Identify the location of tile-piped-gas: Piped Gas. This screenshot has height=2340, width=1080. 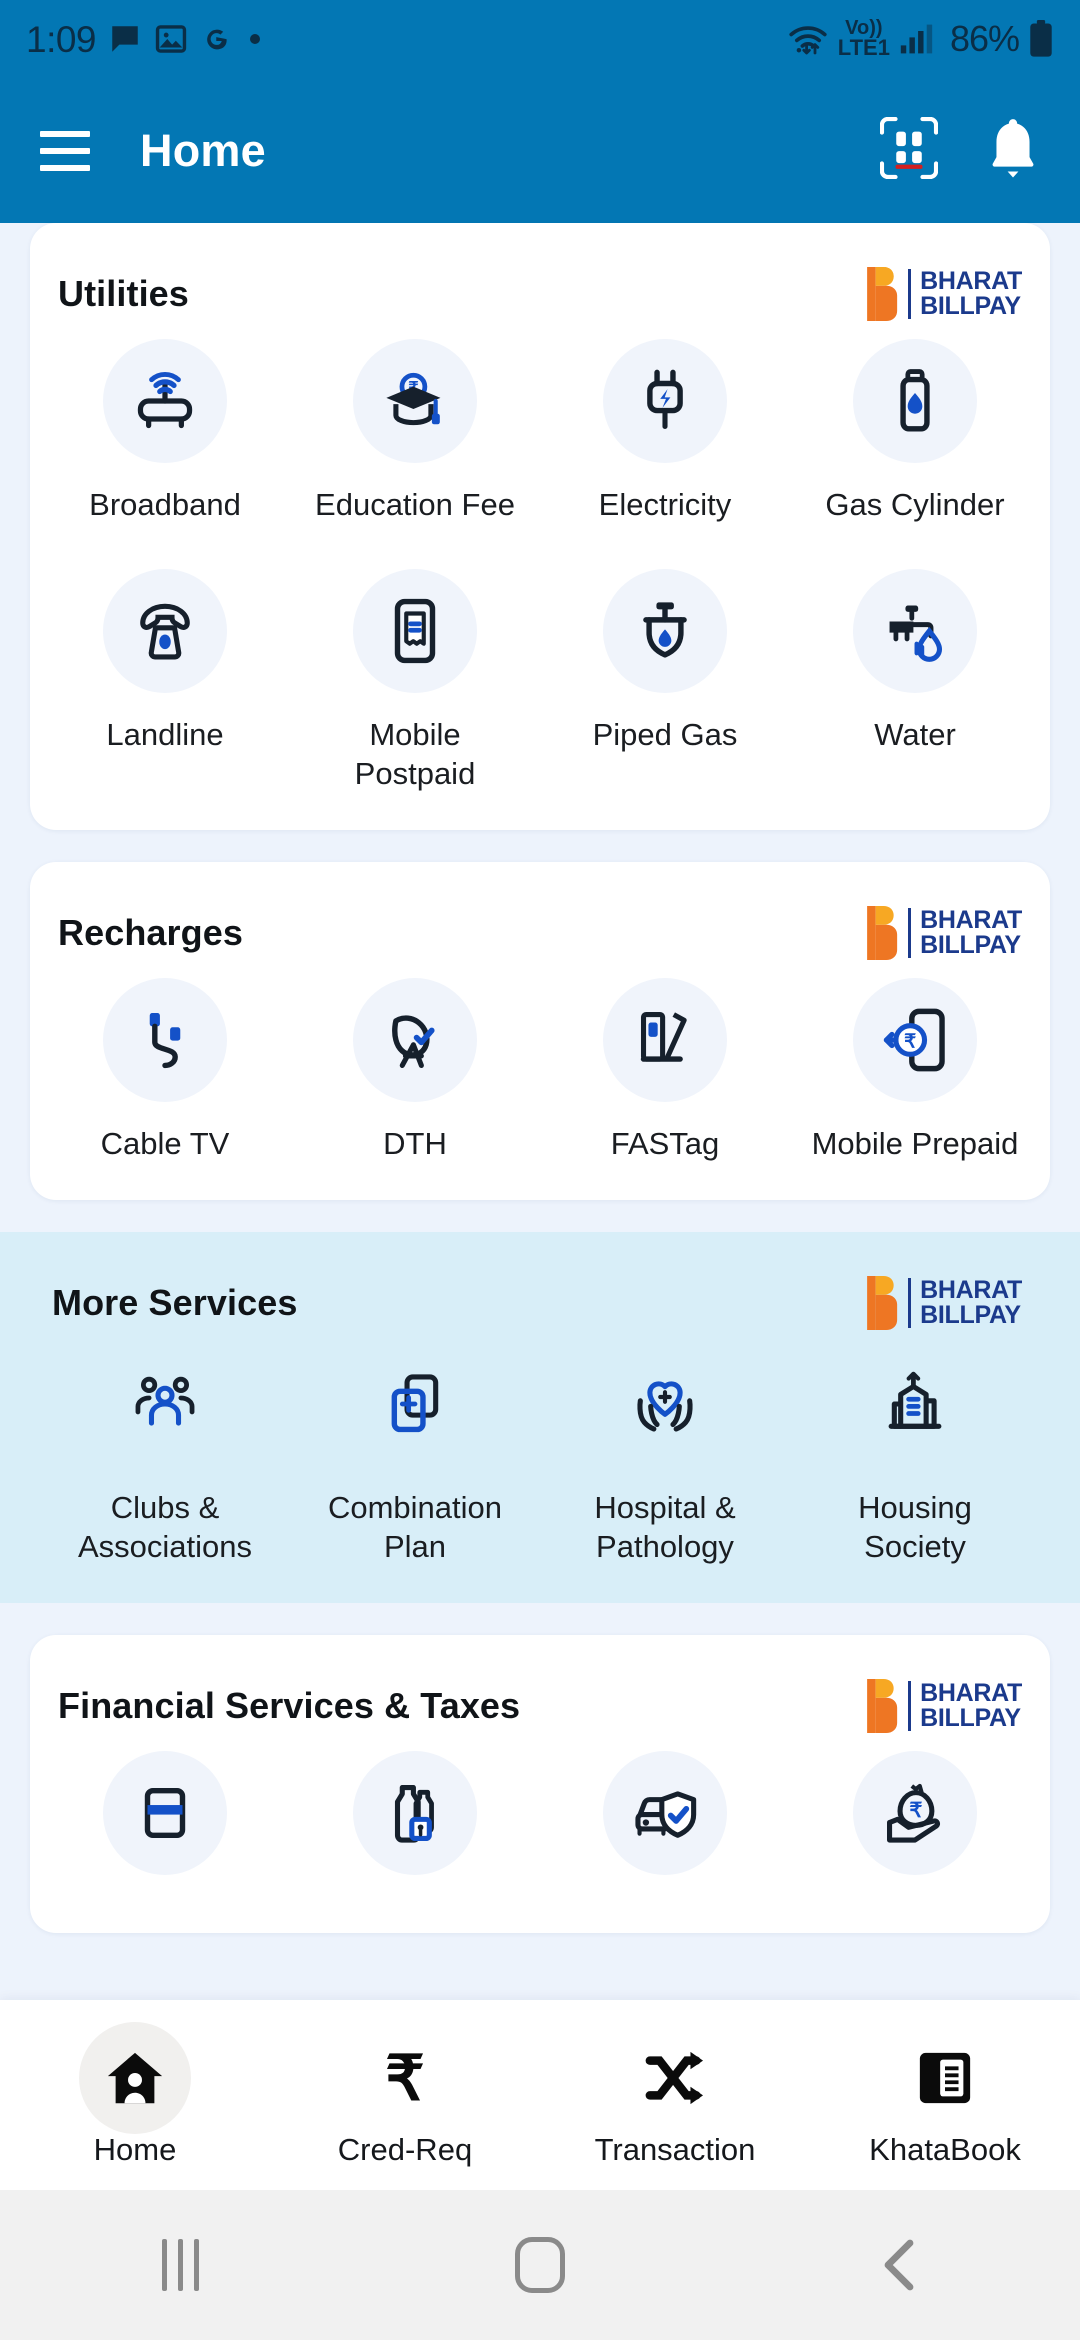
(665, 681).